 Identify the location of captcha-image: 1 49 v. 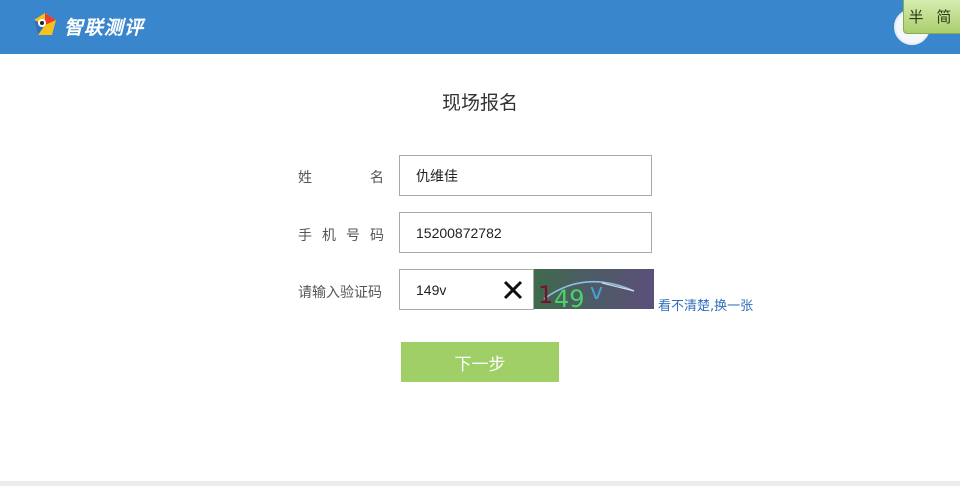
(594, 289).